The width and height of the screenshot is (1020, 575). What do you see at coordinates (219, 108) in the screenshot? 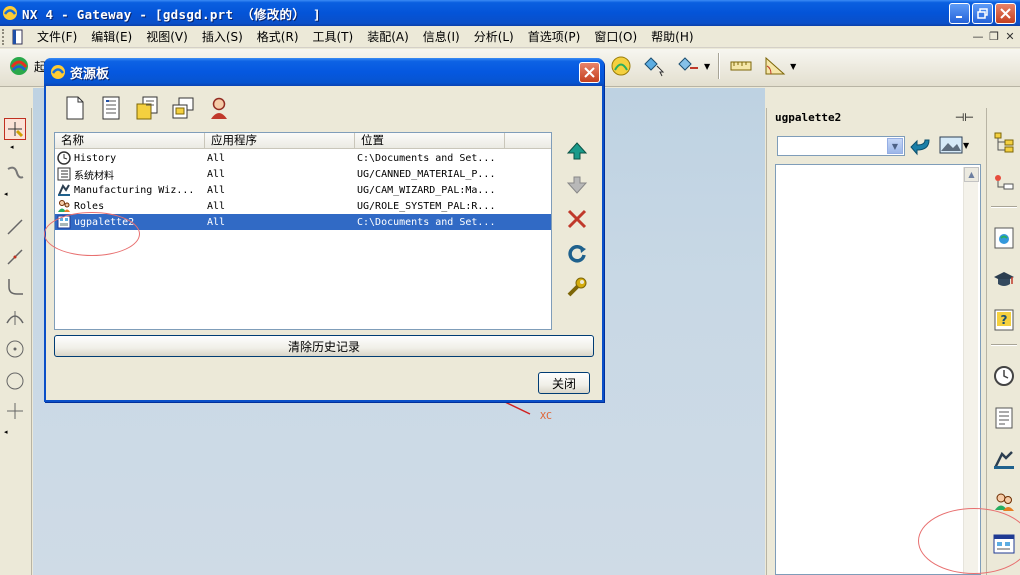
I see `roles-button` at bounding box center [219, 108].